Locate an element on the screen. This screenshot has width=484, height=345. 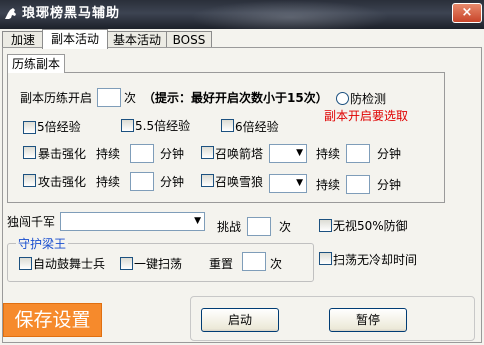
attack-duration-input is located at coordinates (142, 181).